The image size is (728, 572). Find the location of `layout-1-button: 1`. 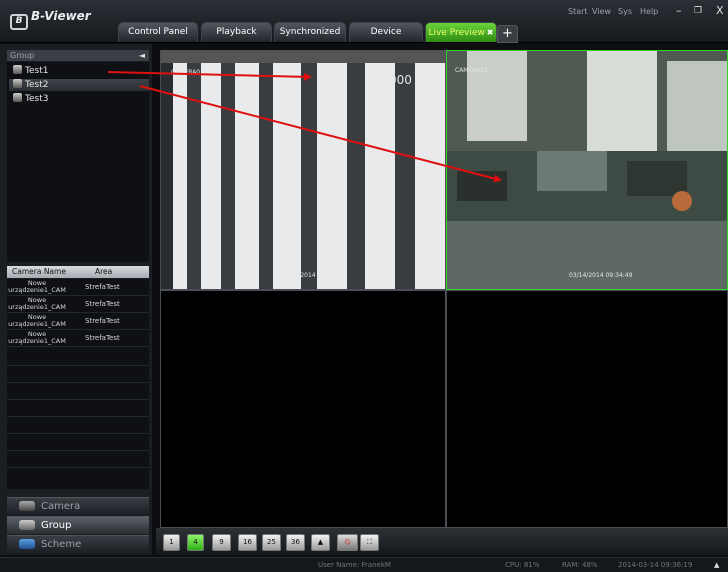

layout-1-button: 1 is located at coordinates (171, 542).